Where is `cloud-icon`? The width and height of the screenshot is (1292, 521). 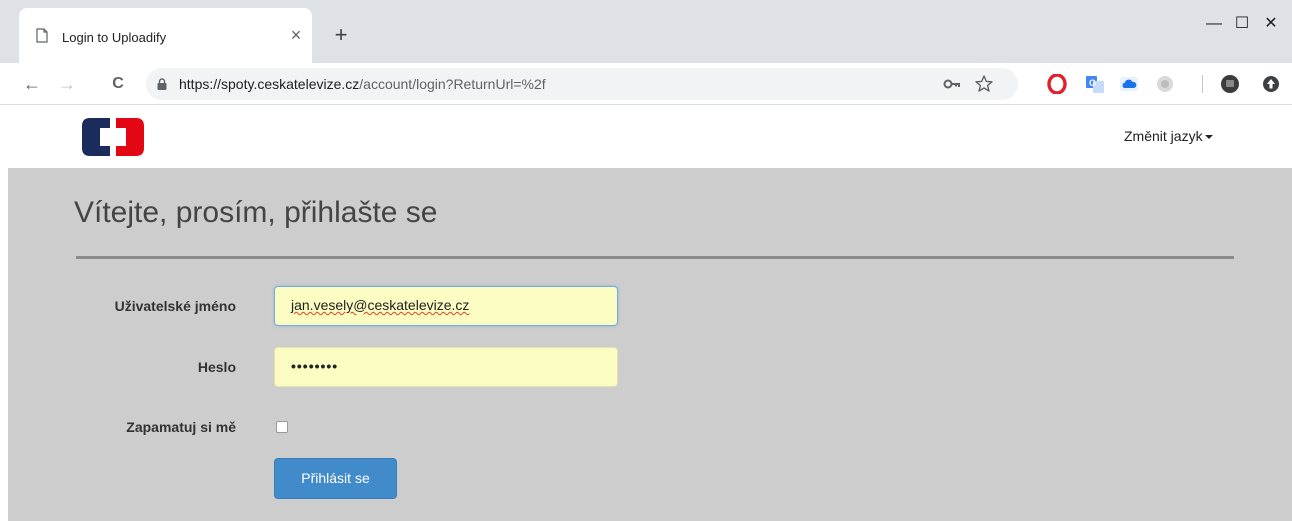
cloud-icon is located at coordinates (1129, 84).